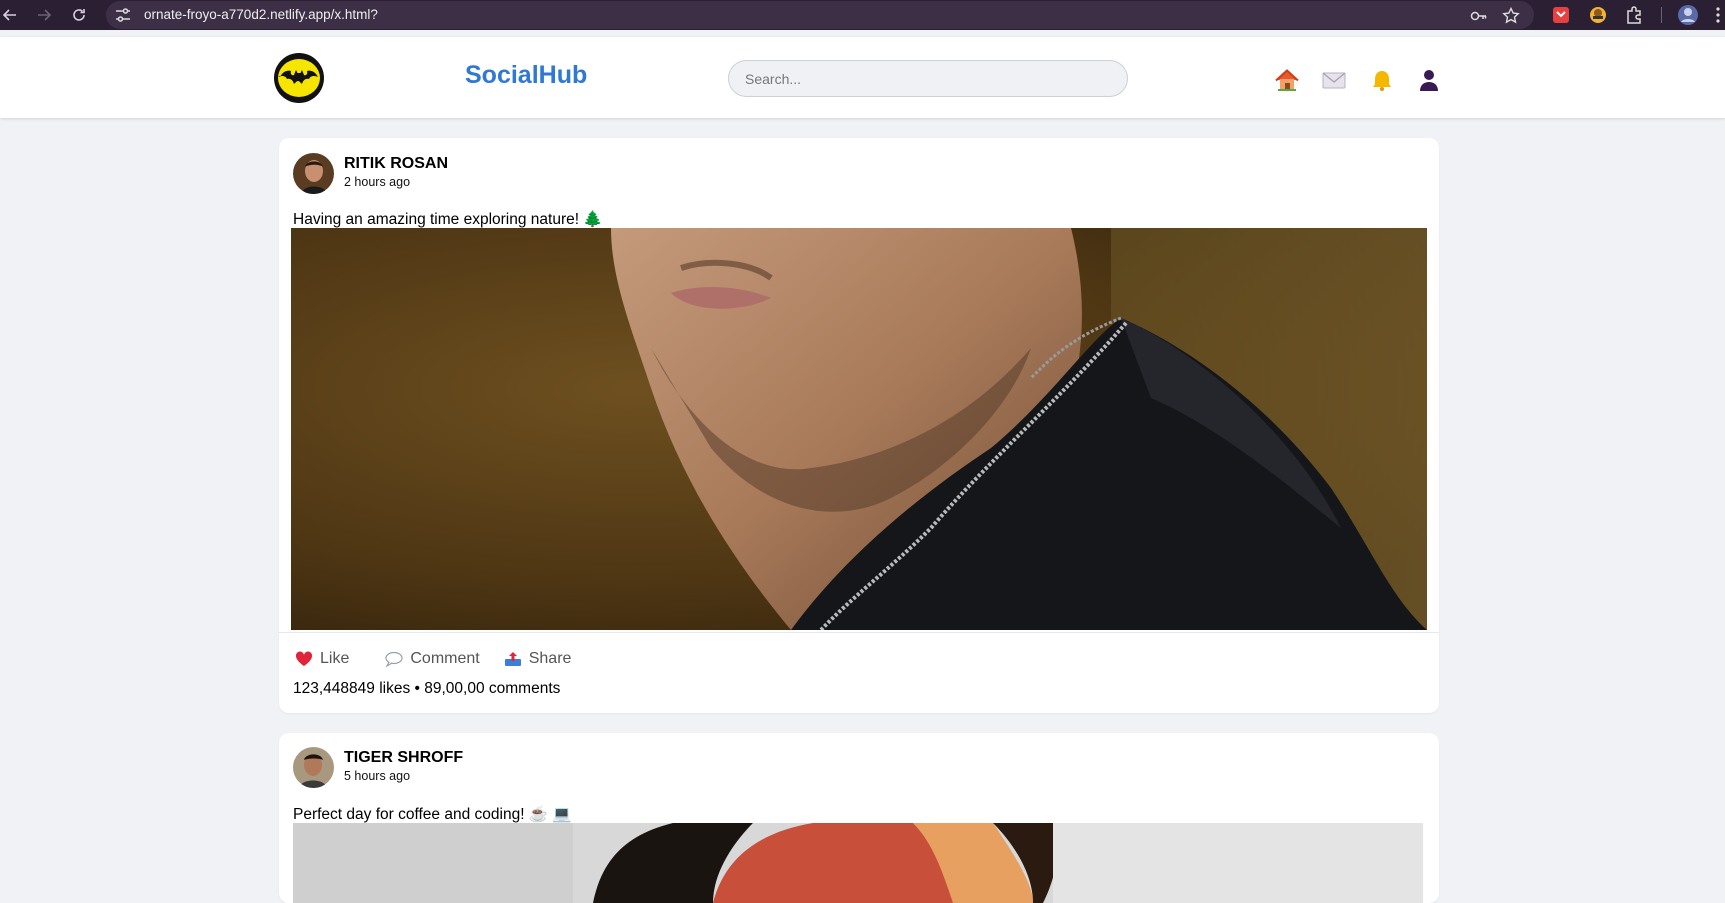 The width and height of the screenshot is (1725, 903). What do you see at coordinates (1479, 16) in the screenshot?
I see `password-key-icon` at bounding box center [1479, 16].